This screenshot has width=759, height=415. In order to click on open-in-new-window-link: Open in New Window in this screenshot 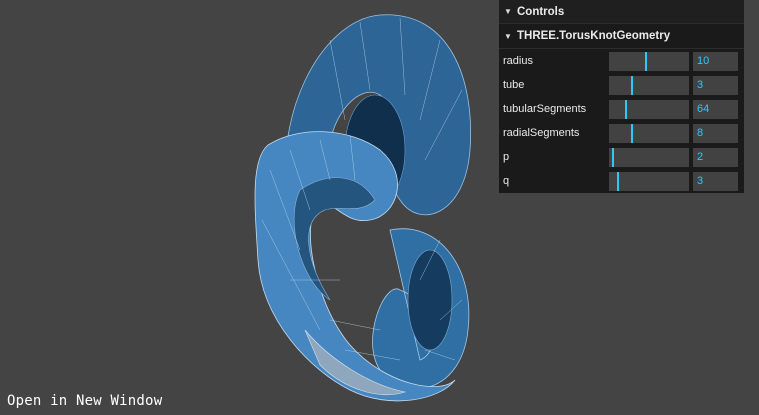, I will do `click(84, 401)`.